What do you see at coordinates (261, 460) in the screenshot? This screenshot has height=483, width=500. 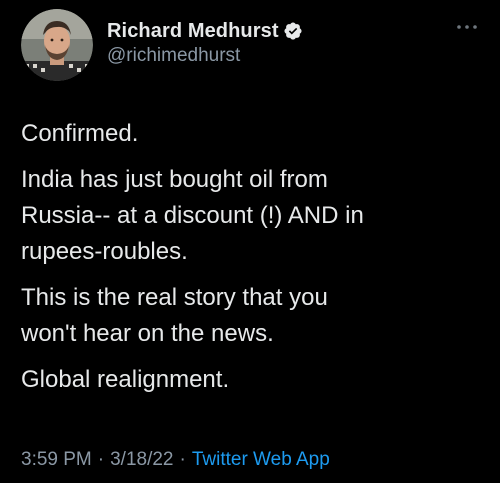 I see `tweet-source-link: Twitter Web App` at bounding box center [261, 460].